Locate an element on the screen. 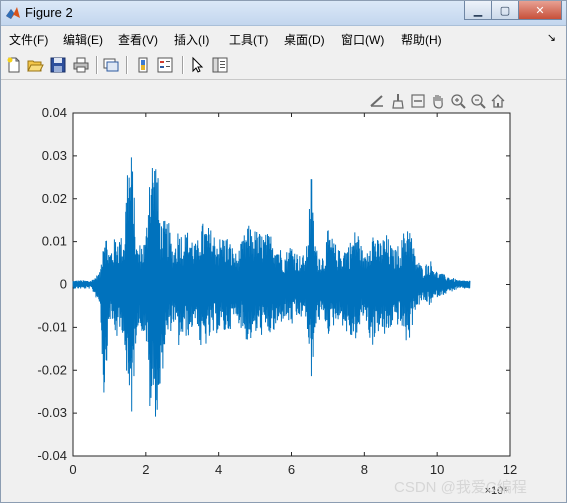  x-tick-label: 8 is located at coordinates (364, 469).